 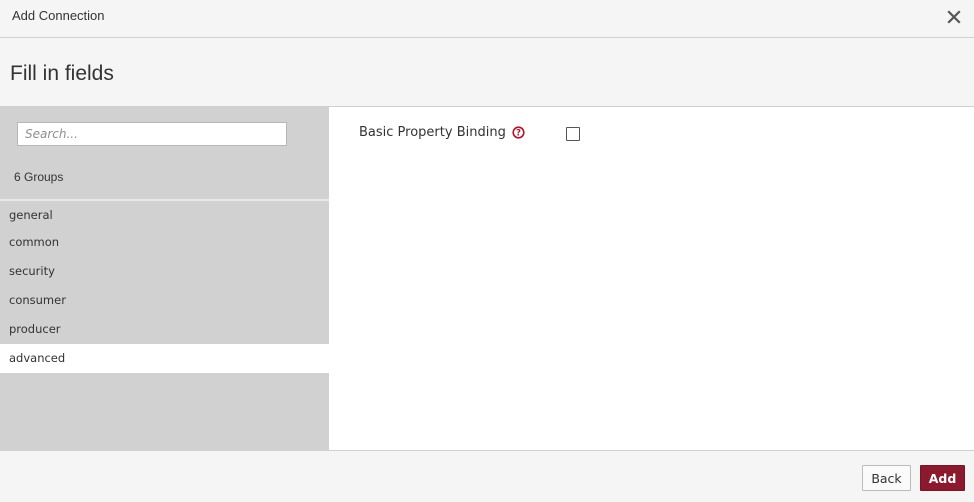 What do you see at coordinates (164, 213) in the screenshot?
I see `group-item-general: general` at bounding box center [164, 213].